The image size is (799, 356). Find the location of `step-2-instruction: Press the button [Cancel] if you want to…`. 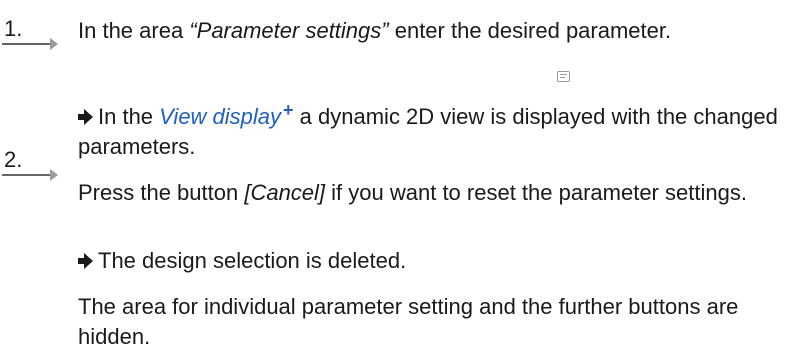

step-2-instruction: Press the button [Cancel] if you want to… is located at coordinates (428, 193).